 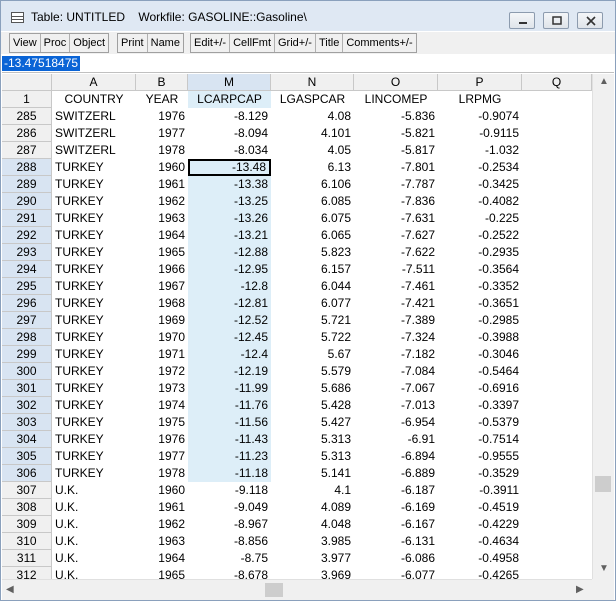 I want to click on column-header-q: Q, so click(x=557, y=82).